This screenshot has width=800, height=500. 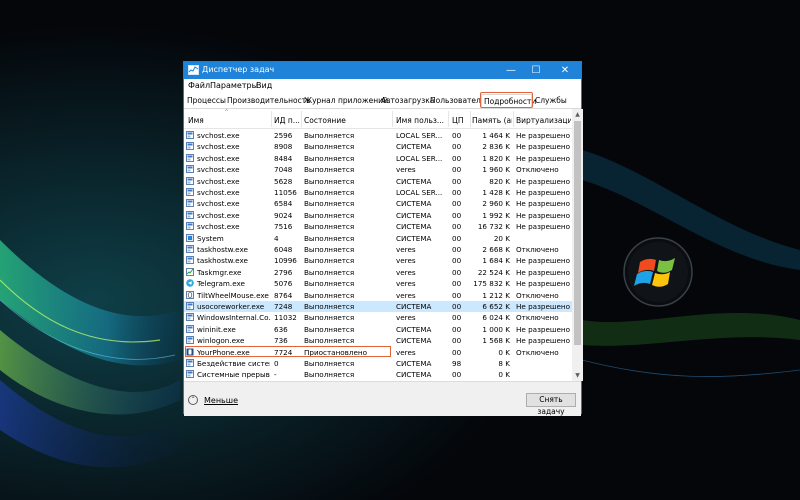 I want to click on tab-app-history: Журнал приложений, so click(x=346, y=101).